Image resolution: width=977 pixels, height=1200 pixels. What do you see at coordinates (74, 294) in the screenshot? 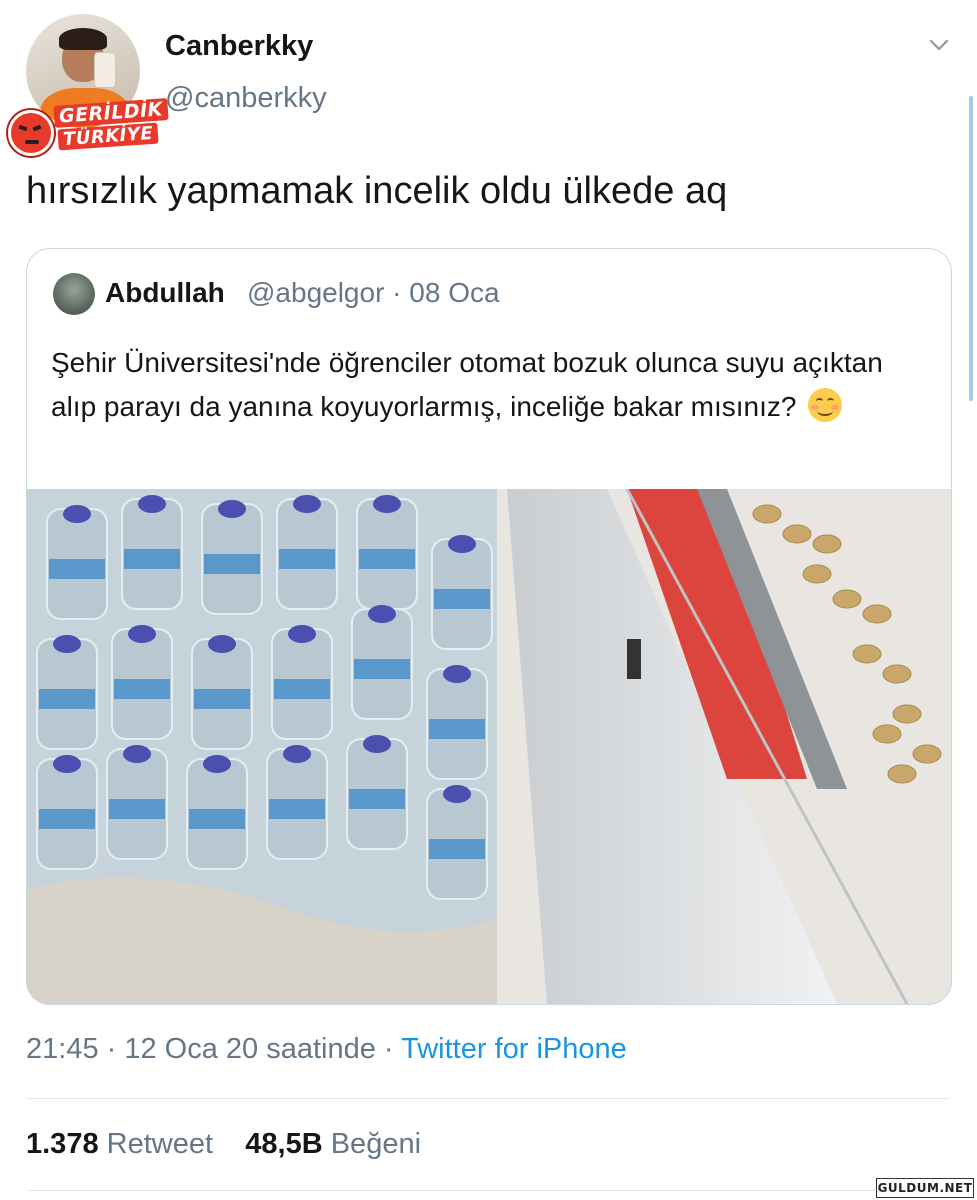
I see `quoted-author-avatar` at bounding box center [74, 294].